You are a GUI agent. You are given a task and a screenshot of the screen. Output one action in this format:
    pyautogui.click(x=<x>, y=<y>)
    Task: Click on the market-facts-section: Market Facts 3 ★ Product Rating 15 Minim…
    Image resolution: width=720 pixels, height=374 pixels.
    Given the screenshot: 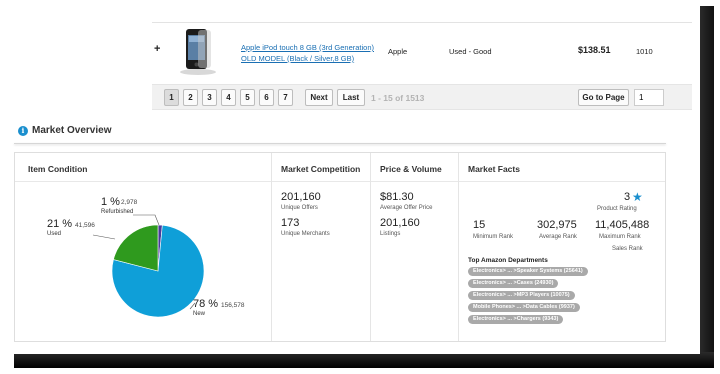 What is the action you would take?
    pyautogui.click(x=562, y=247)
    